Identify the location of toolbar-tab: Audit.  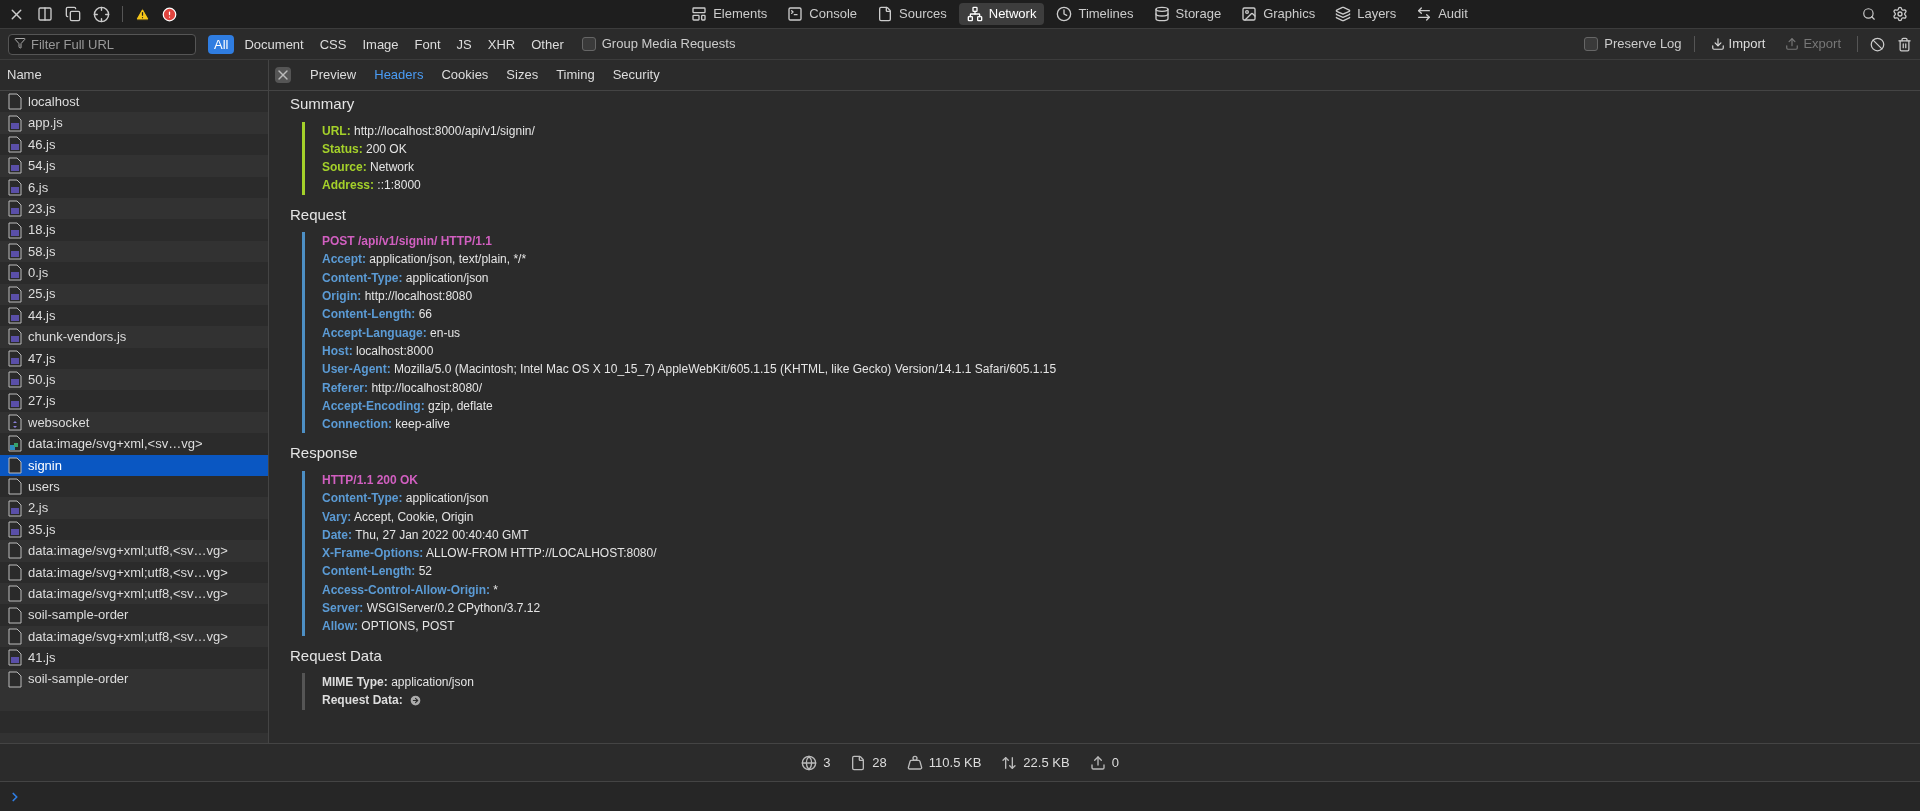
(1442, 14).